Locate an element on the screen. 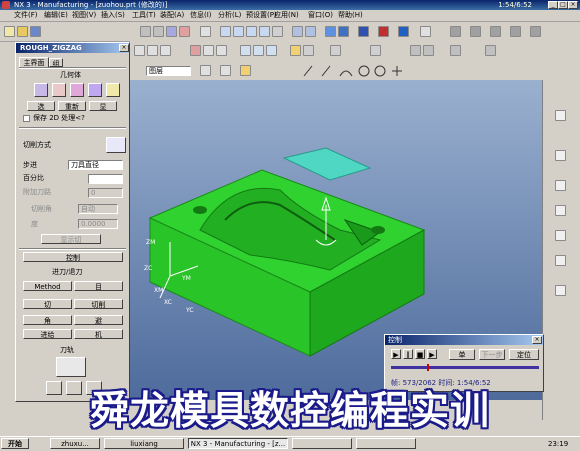 The width and height of the screenshot is (580, 451). cut-icon is located at coordinates (171, 31).